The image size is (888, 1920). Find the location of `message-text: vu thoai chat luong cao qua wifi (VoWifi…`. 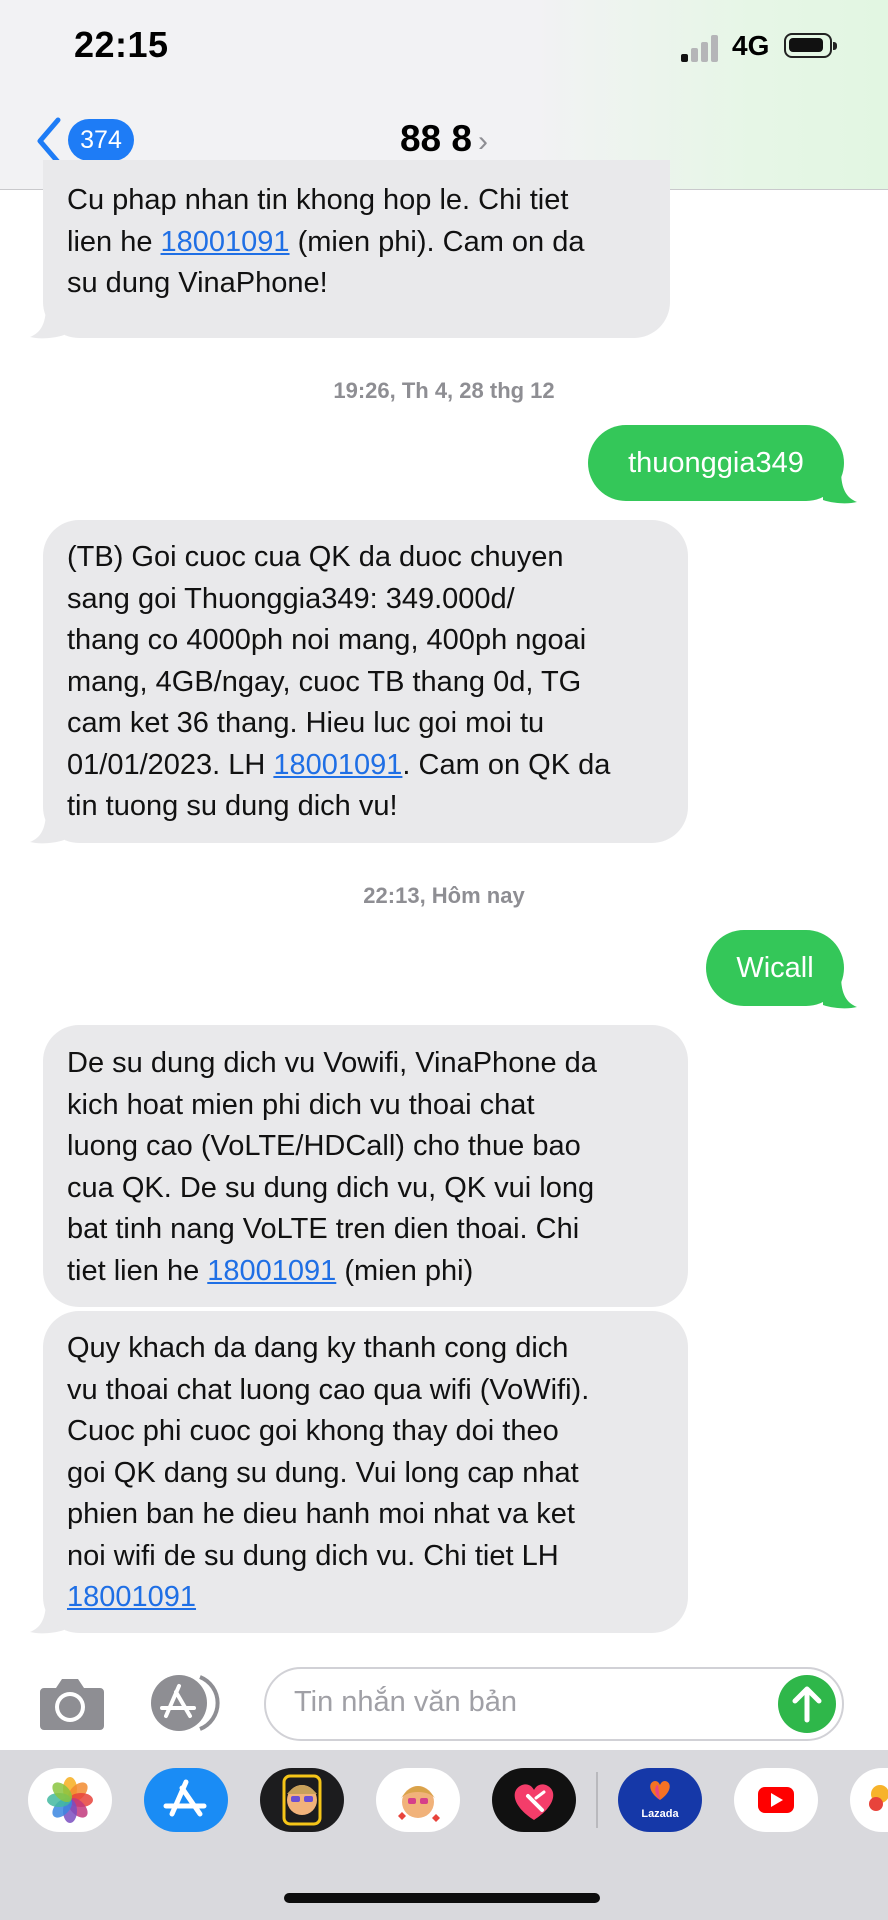

message-text: vu thoai chat luong cao qua wifi (VoWifi… is located at coordinates (328, 1389).